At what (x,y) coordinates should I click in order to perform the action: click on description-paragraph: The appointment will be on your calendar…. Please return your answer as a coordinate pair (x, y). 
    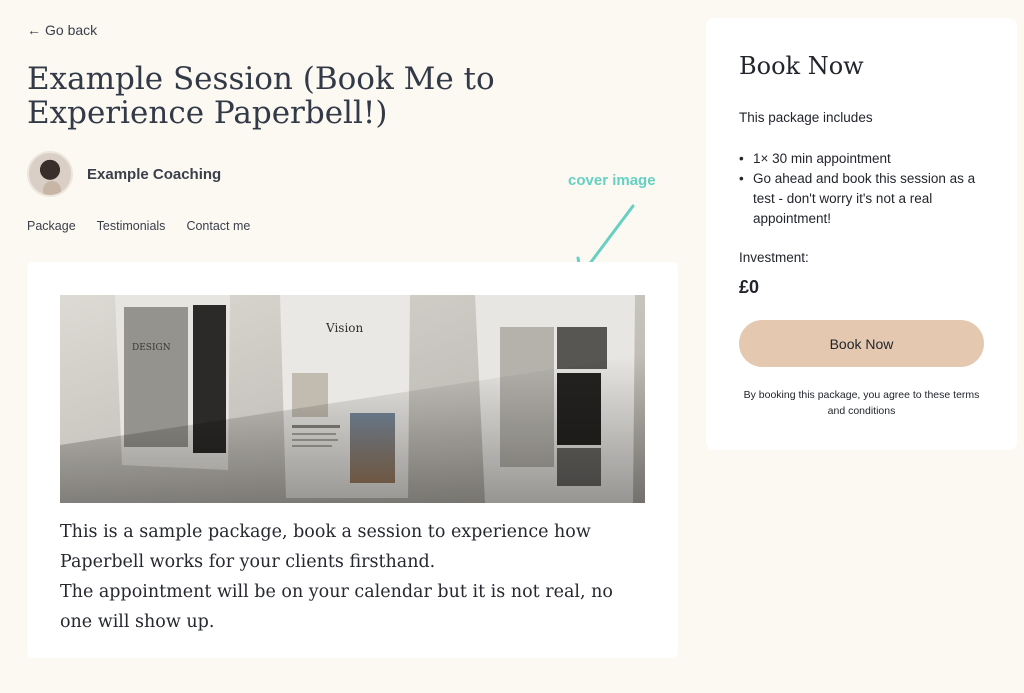
    Looking at the image, I should click on (336, 607).